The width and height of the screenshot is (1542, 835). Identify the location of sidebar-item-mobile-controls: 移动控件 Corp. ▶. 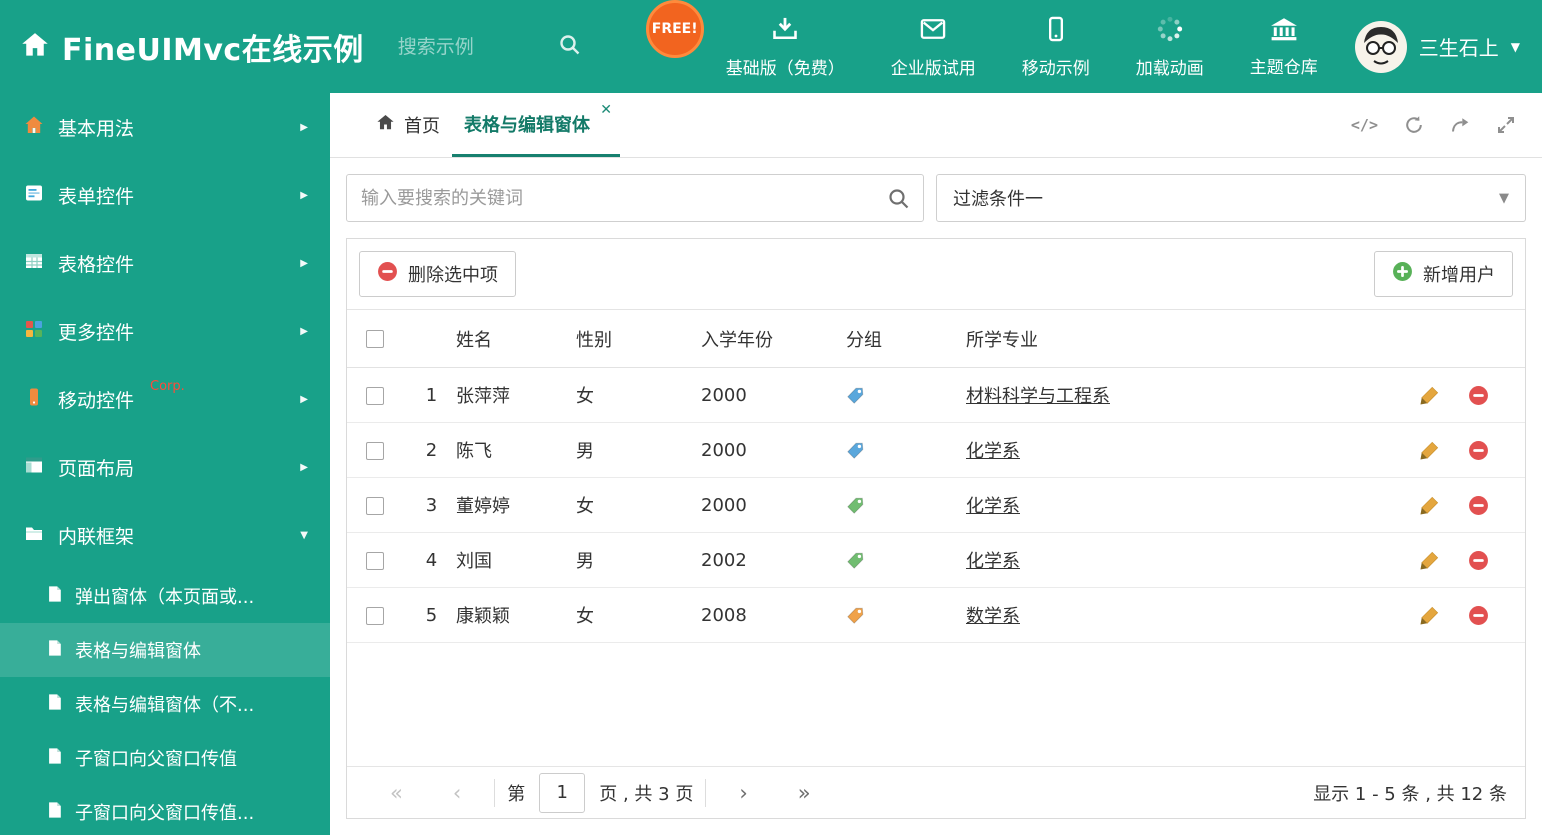
(165, 399).